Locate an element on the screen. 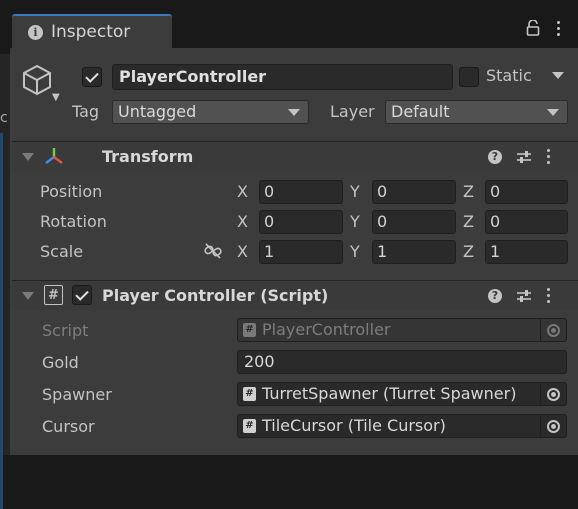 The width and height of the screenshot is (578, 509). spawner-object-field: # TurretSpawner (Turret Spawner) is located at coordinates (402, 394).